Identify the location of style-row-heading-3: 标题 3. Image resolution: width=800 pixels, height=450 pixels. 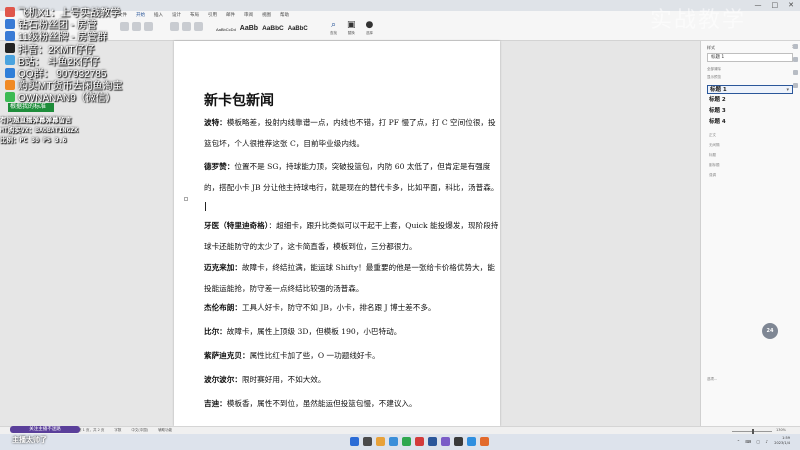
(750, 111).